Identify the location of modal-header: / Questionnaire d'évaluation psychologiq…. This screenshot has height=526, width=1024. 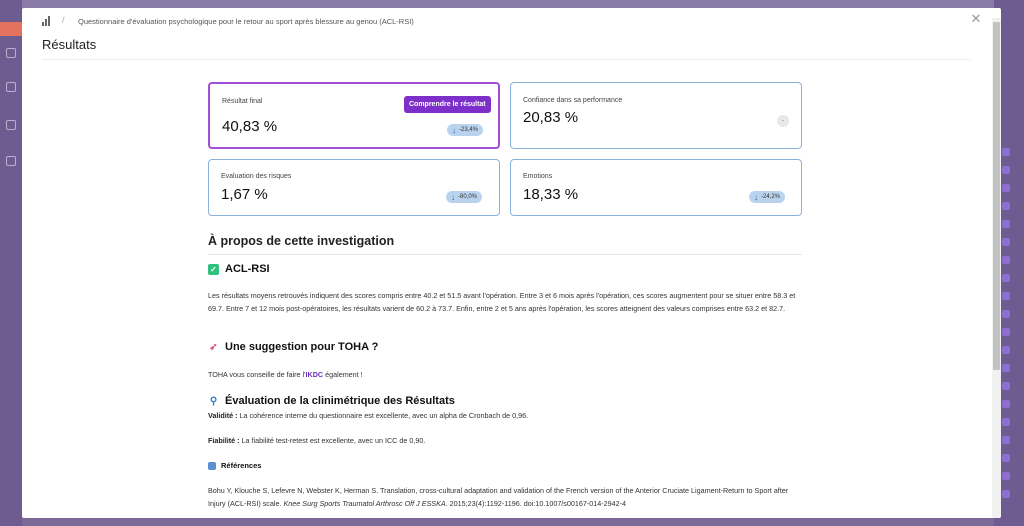
(511, 22).